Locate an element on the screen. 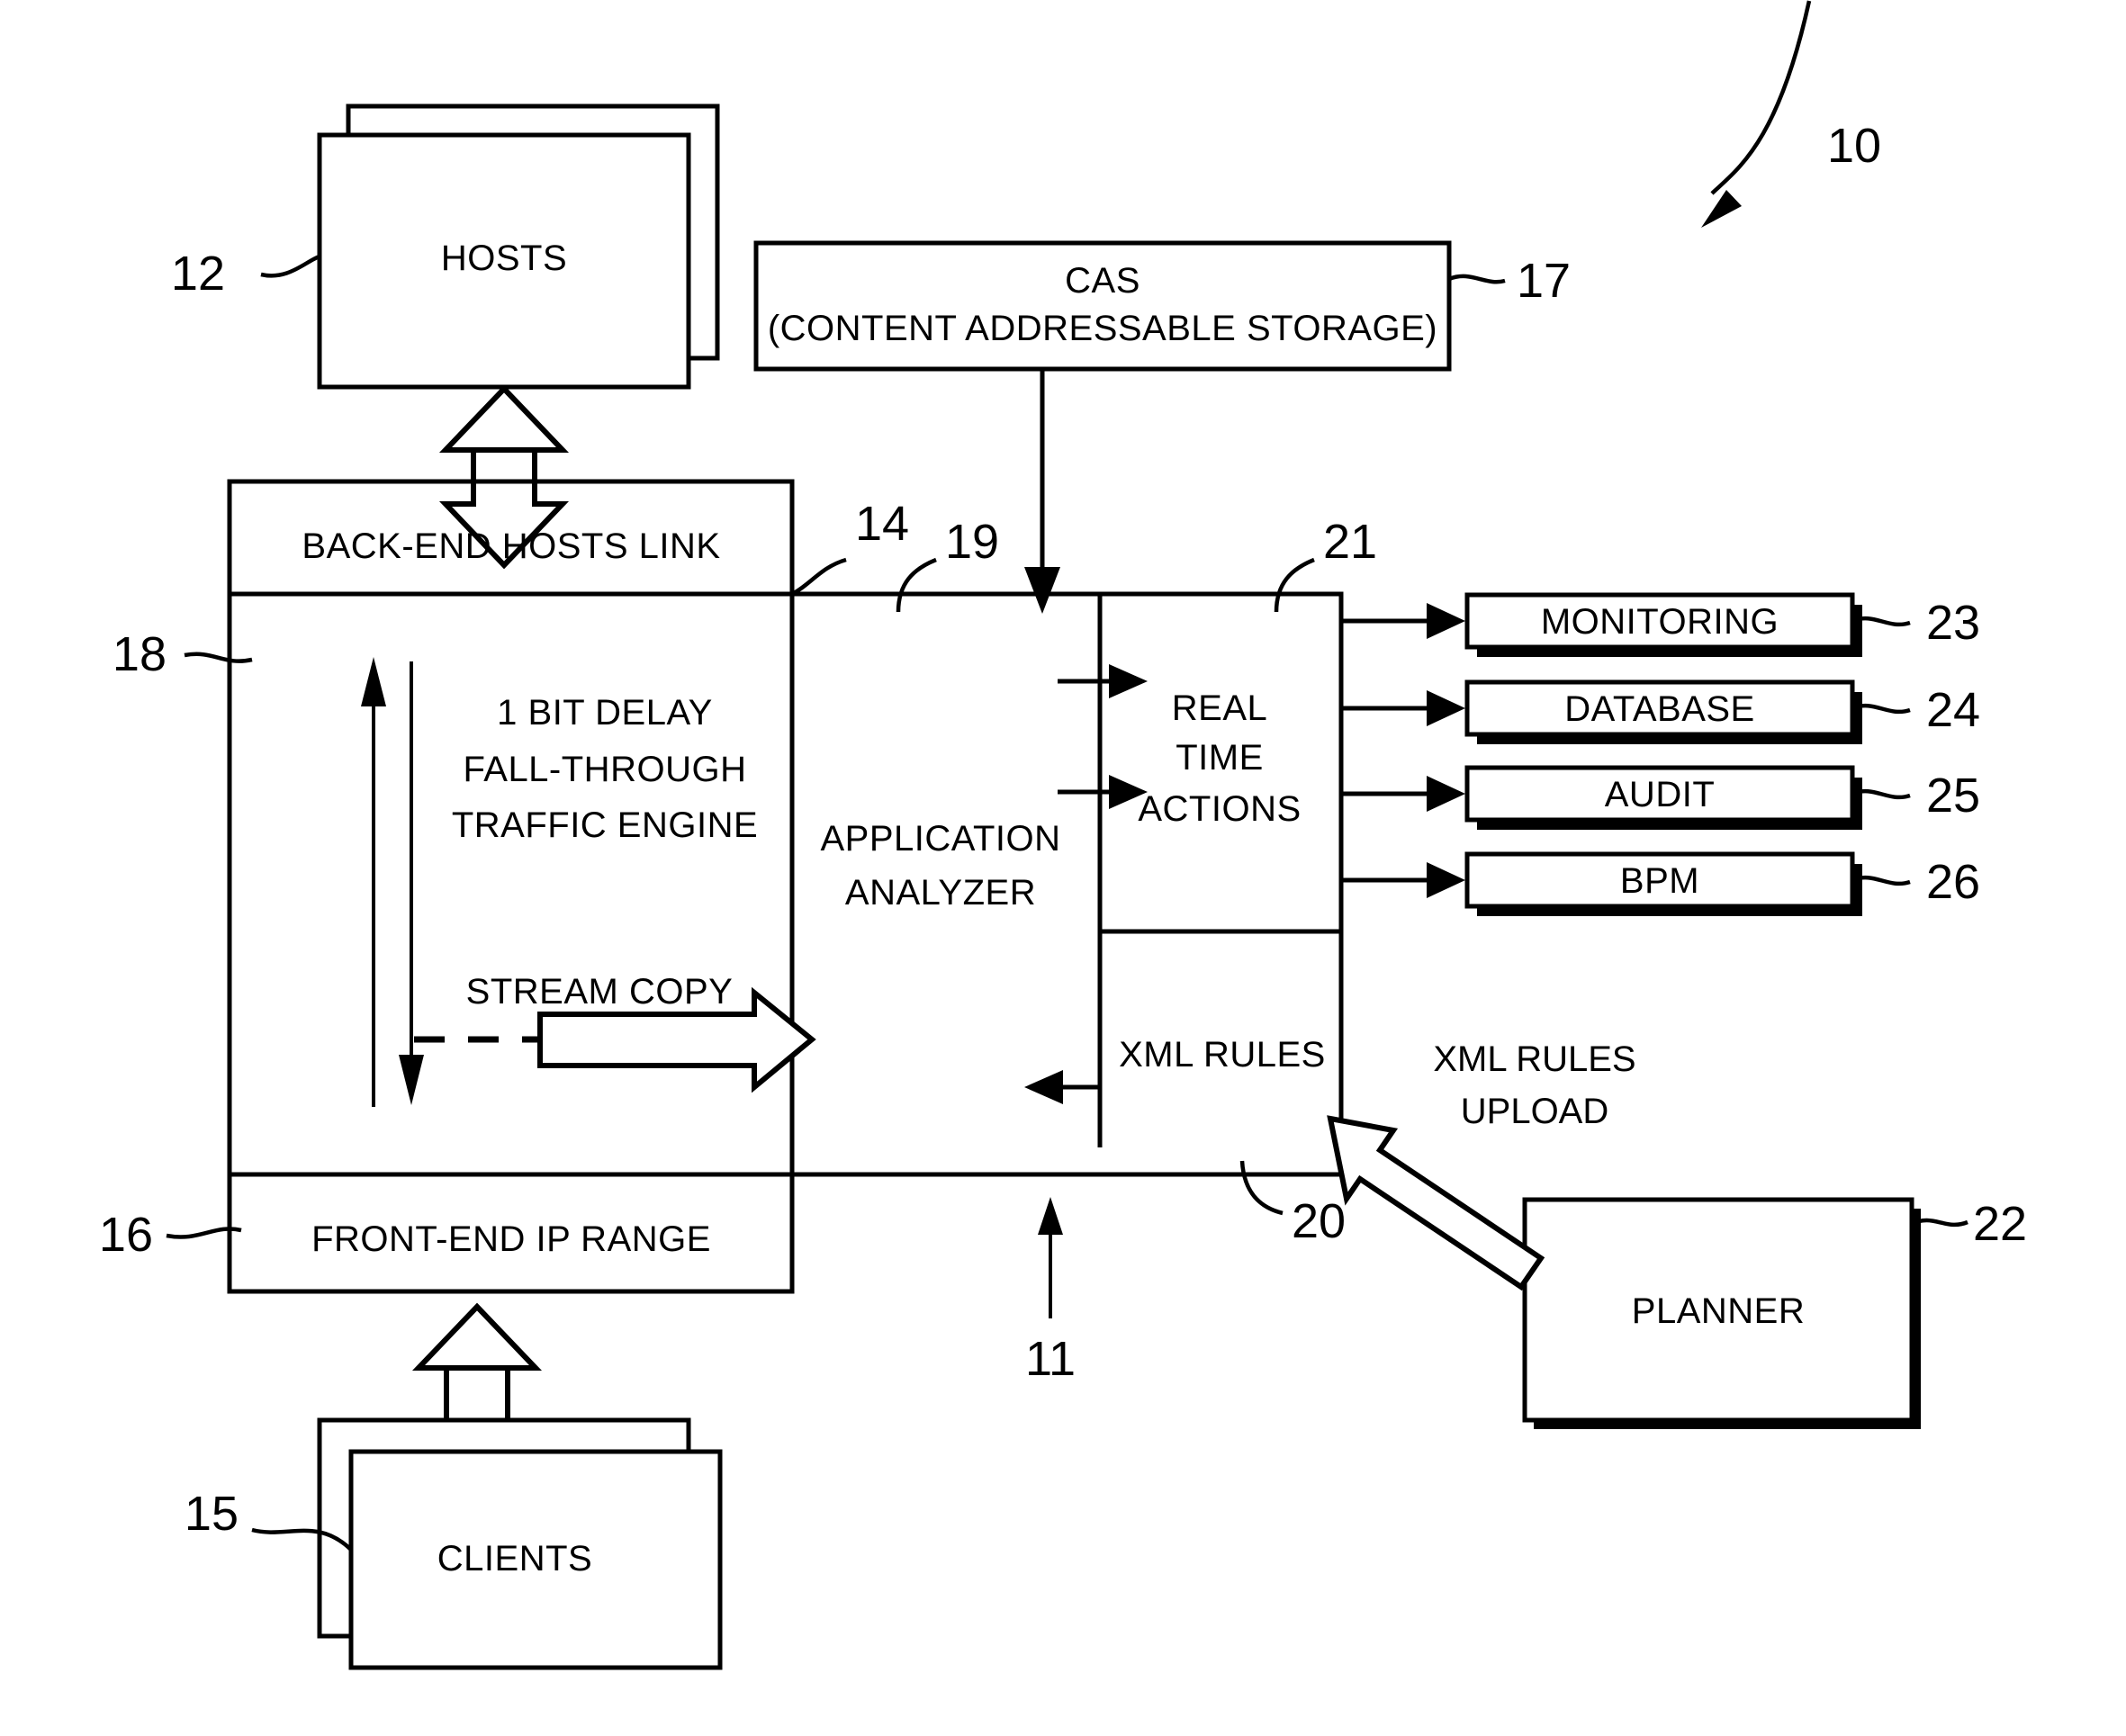  real-time-actions-line2: TIME is located at coordinates (1220, 758).